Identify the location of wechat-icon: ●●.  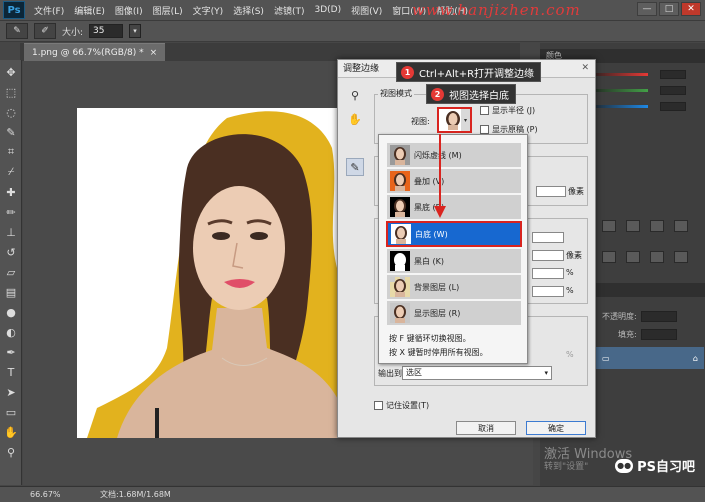
(624, 465).